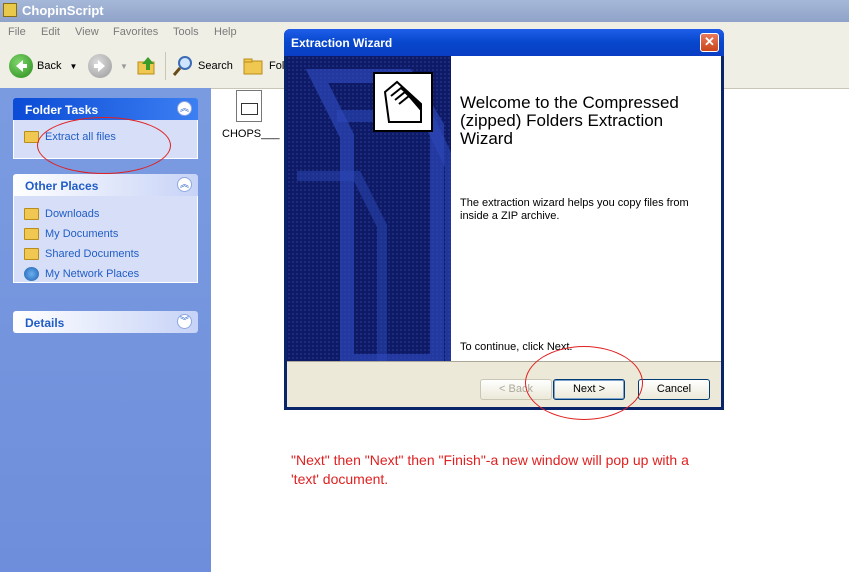 The width and height of the screenshot is (849, 572). I want to click on place-label: My Network Places, so click(92, 274).